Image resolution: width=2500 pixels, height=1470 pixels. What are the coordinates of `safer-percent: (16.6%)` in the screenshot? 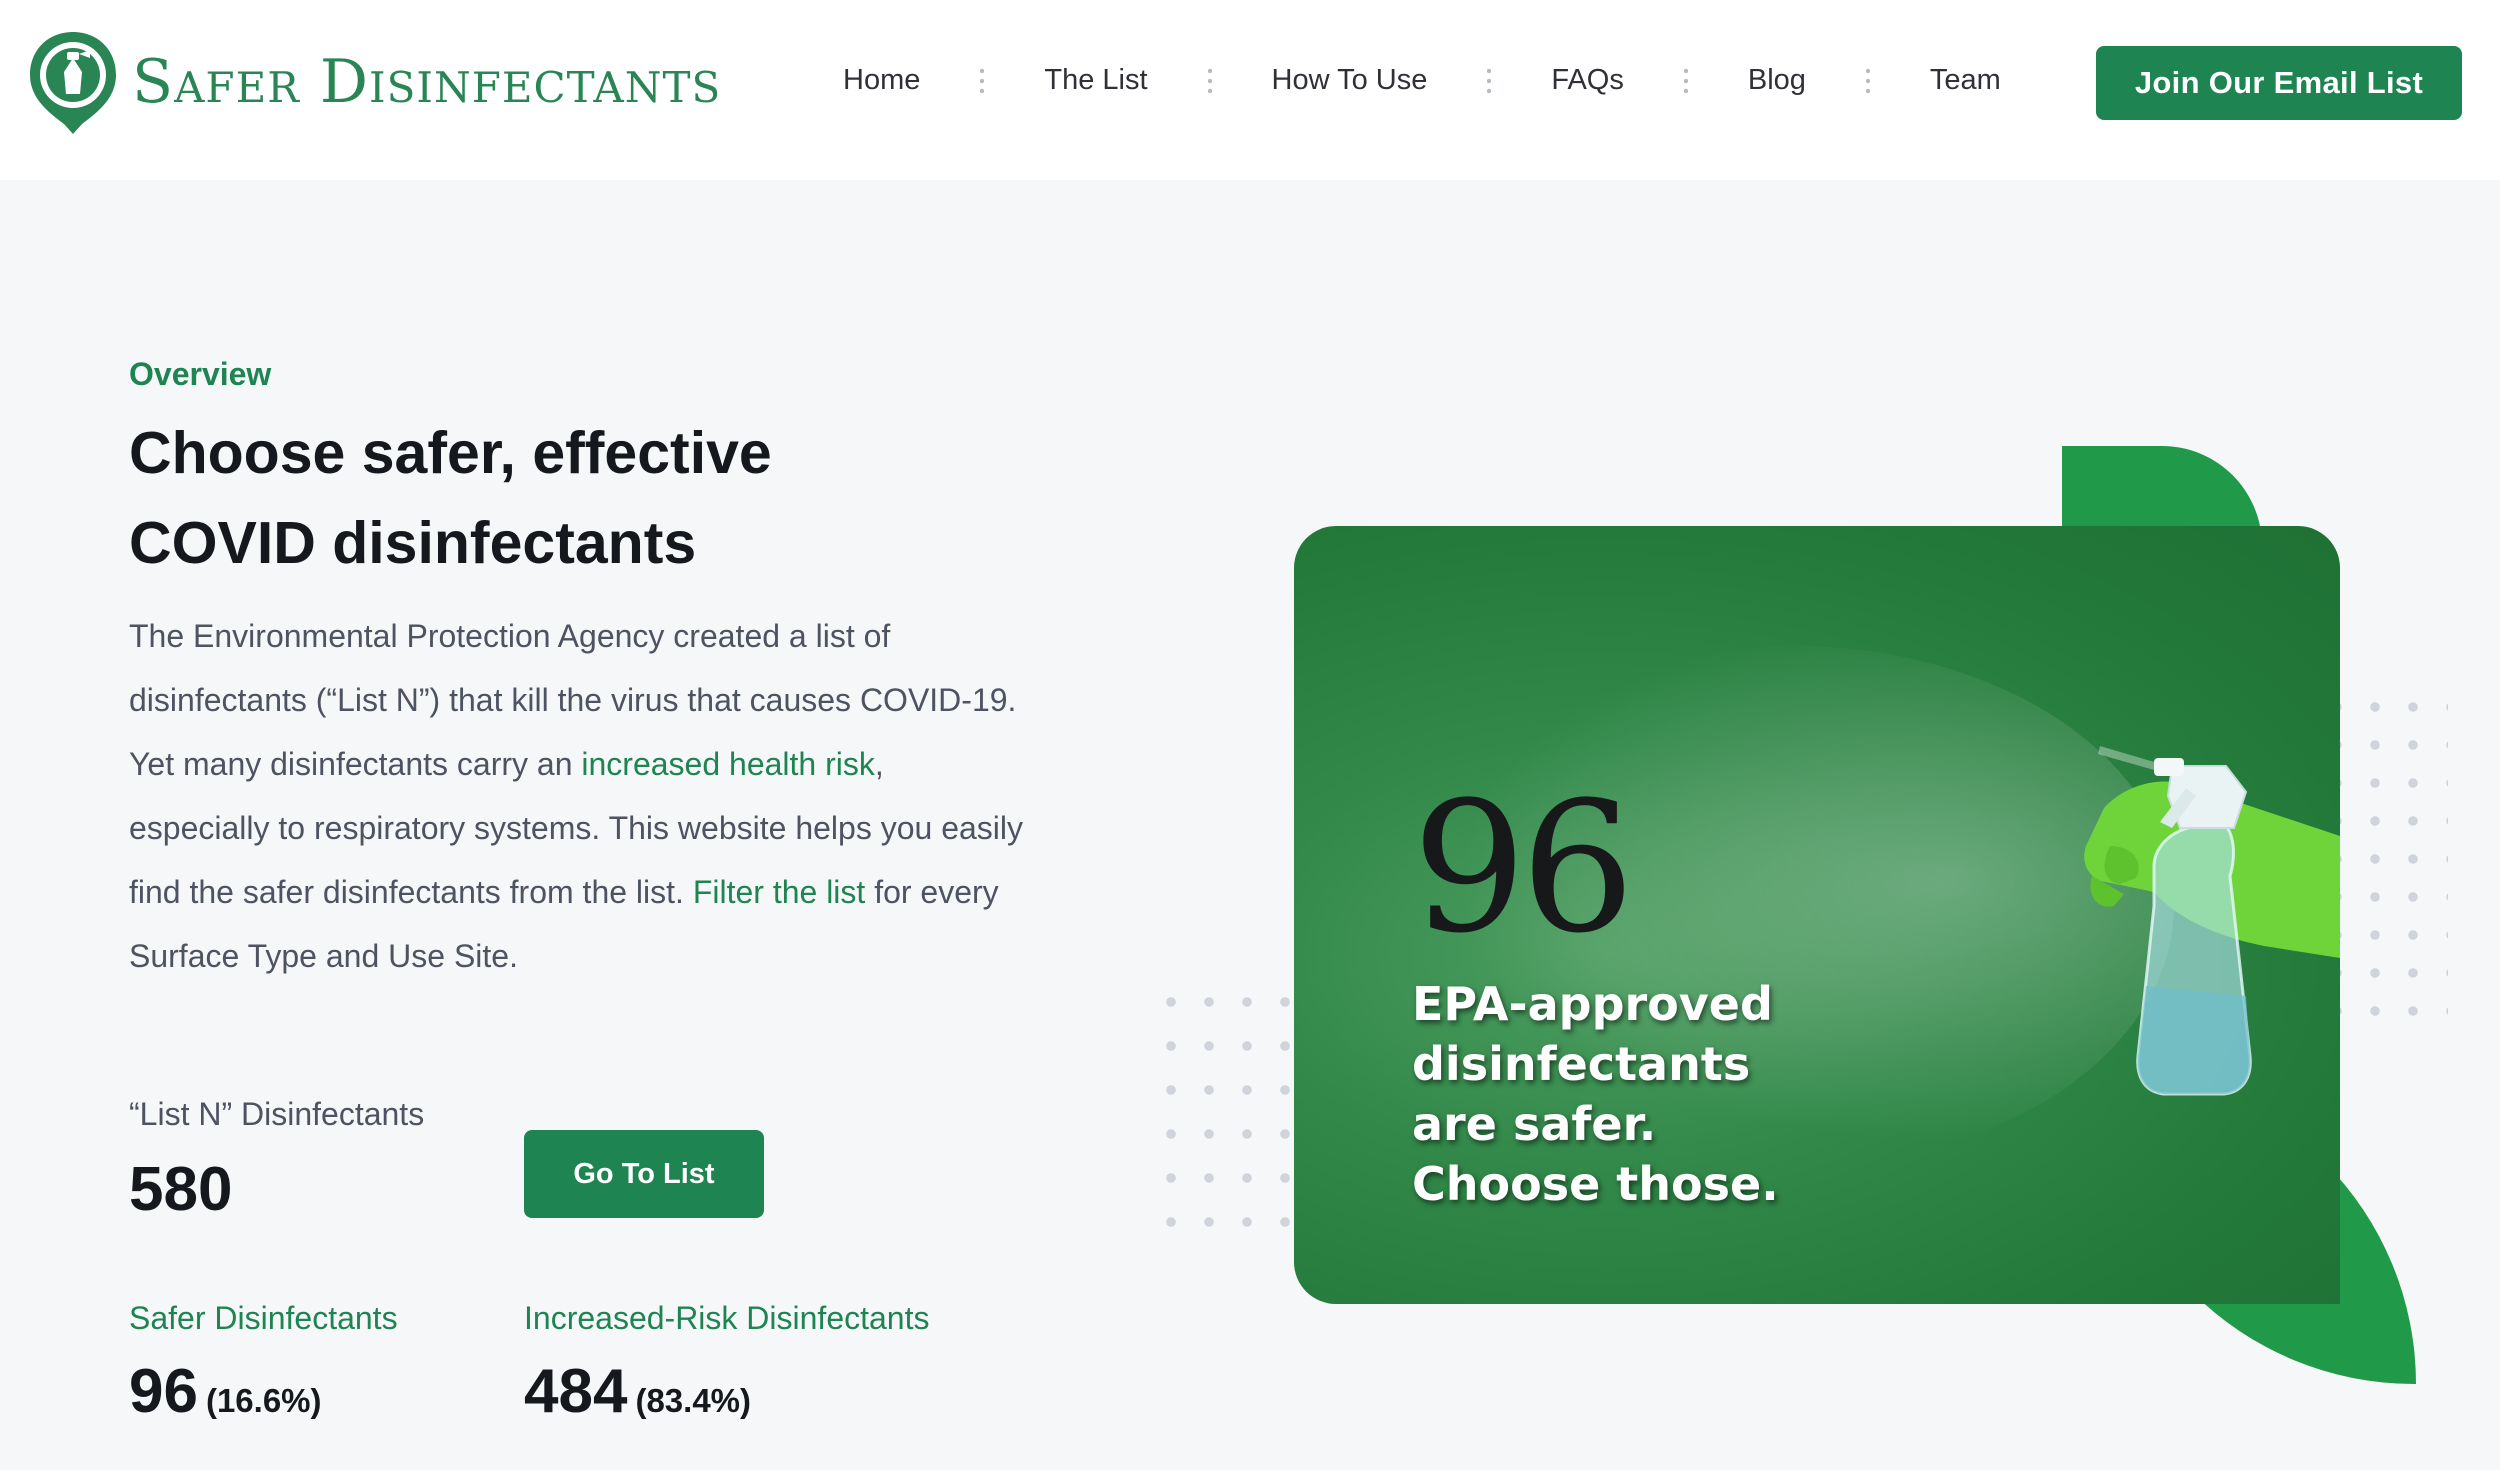 It's located at (263, 1400).